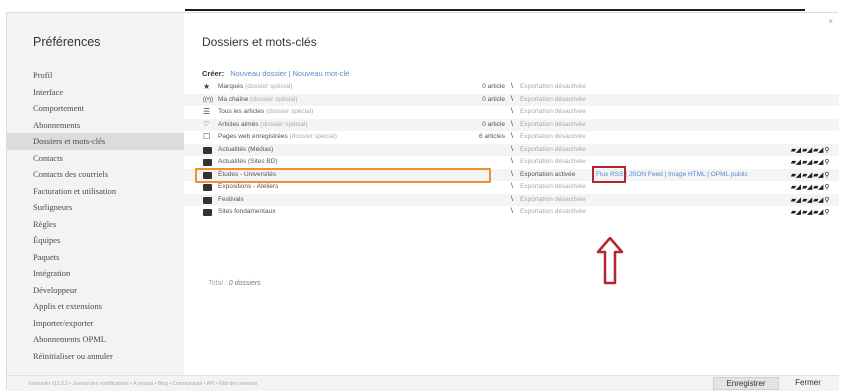 The height and width of the screenshot is (392, 844). I want to click on close-button: Fermer, so click(808, 383).